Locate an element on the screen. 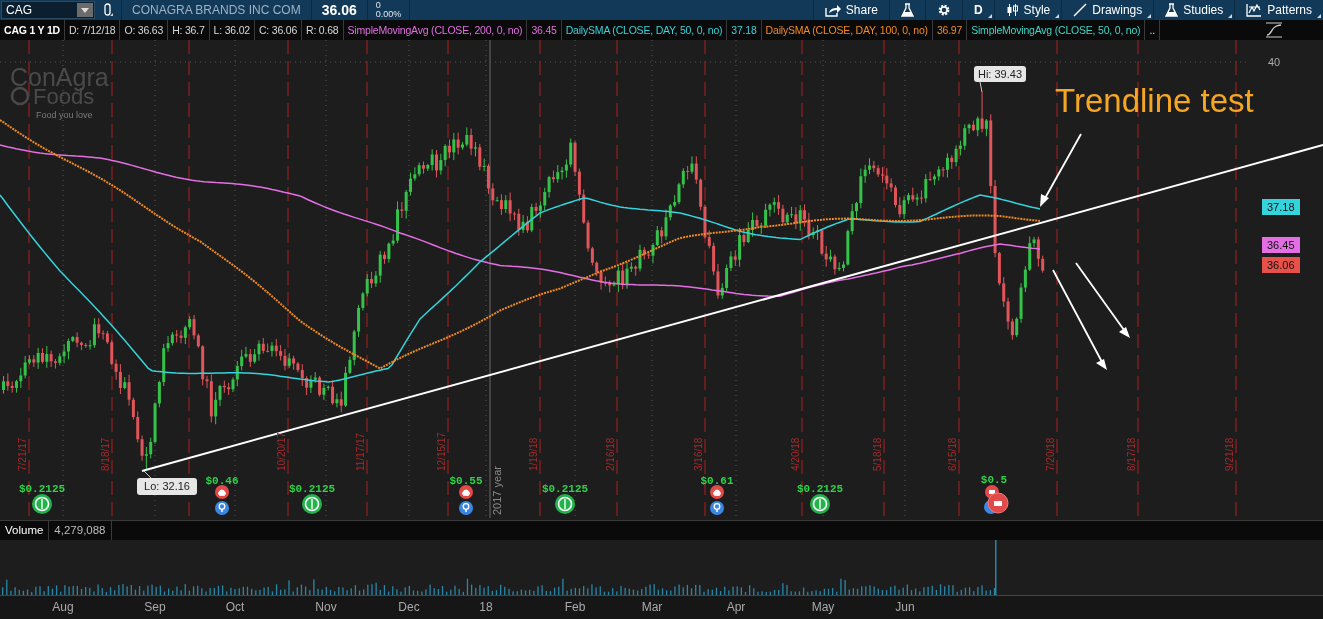 The width and height of the screenshot is (1323, 619). earnings-amount: $0.5 is located at coordinates (994, 480).